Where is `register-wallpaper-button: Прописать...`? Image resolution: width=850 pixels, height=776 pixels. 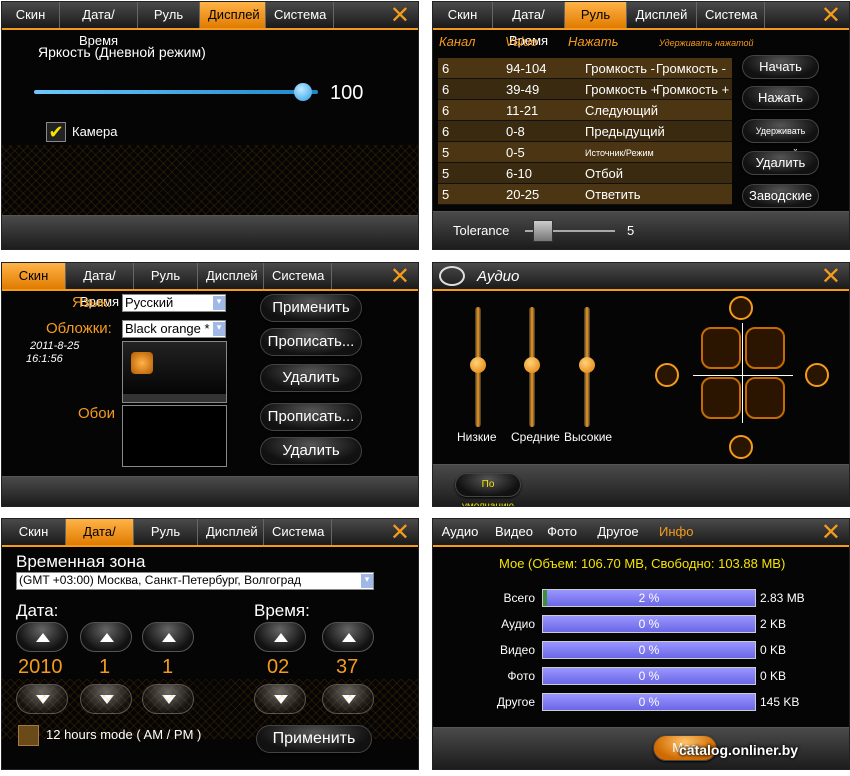 register-wallpaper-button: Прописать... is located at coordinates (311, 417).